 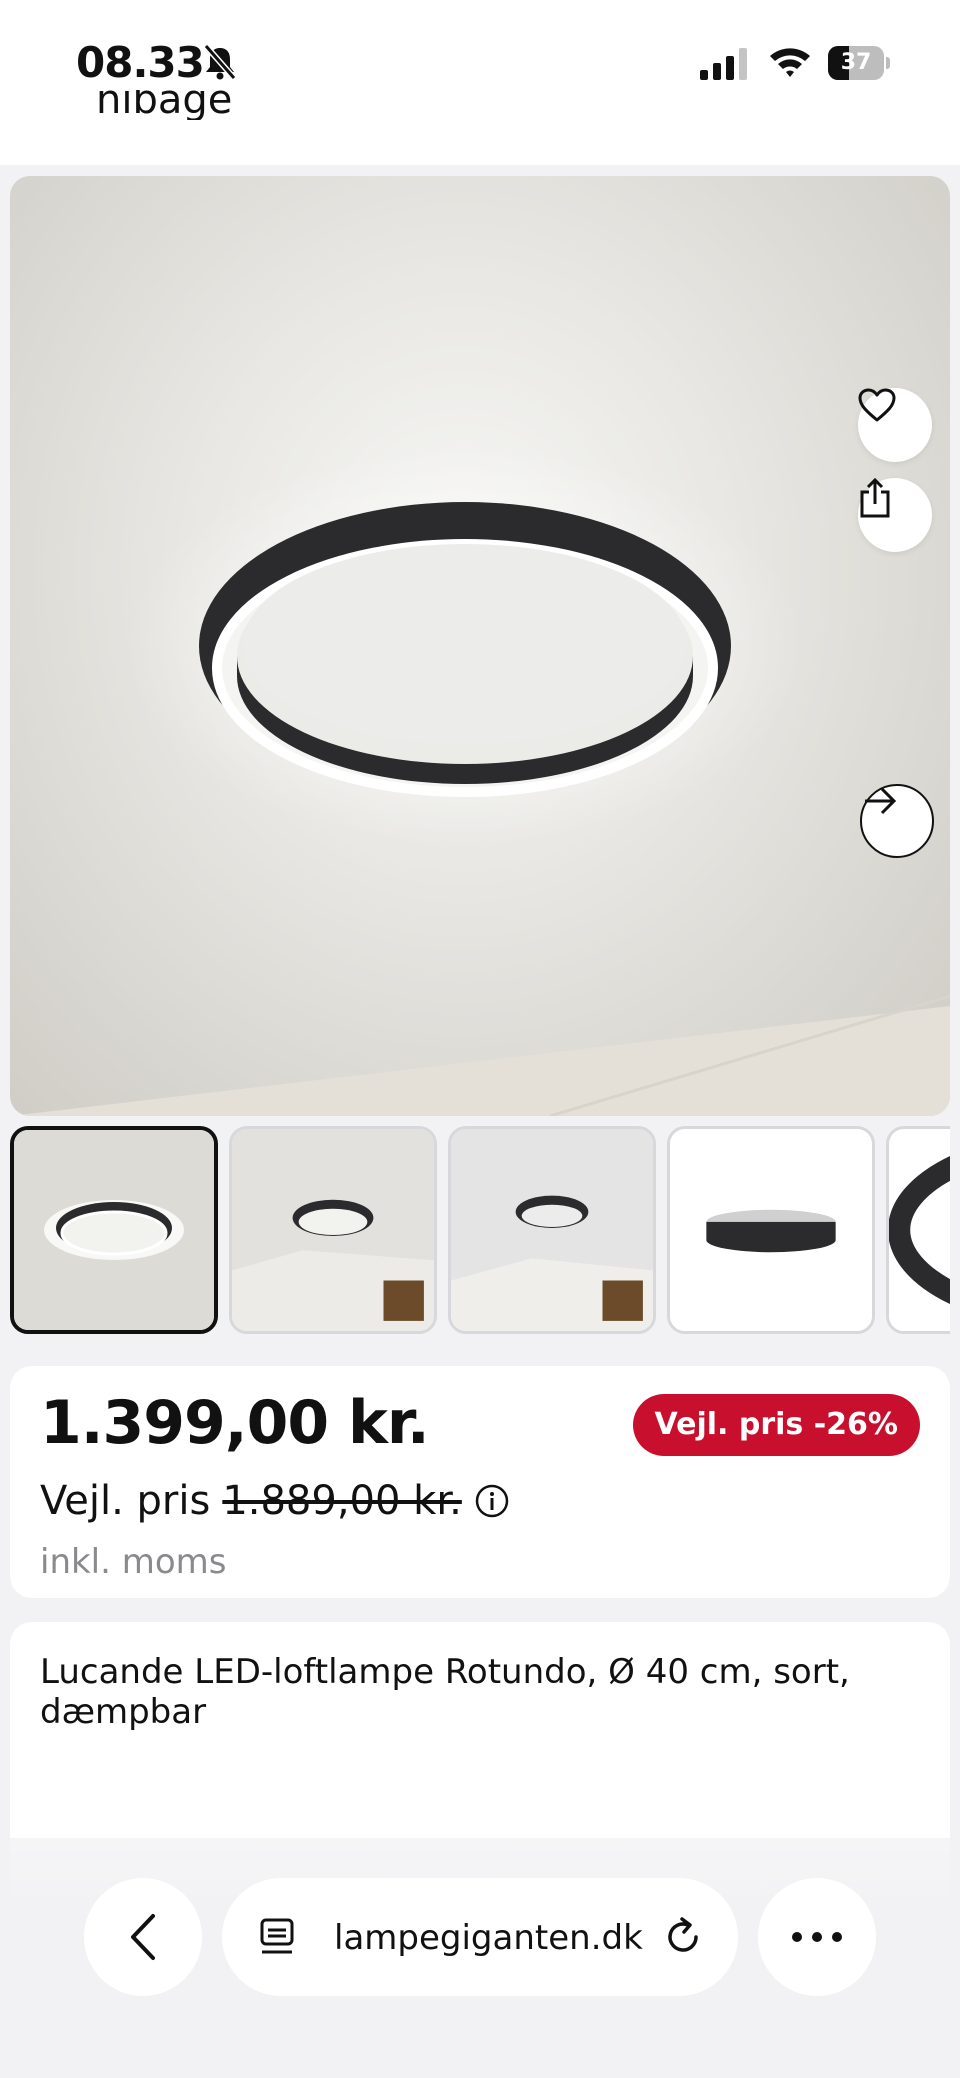 I want to click on share-icon, so click(x=875, y=498).